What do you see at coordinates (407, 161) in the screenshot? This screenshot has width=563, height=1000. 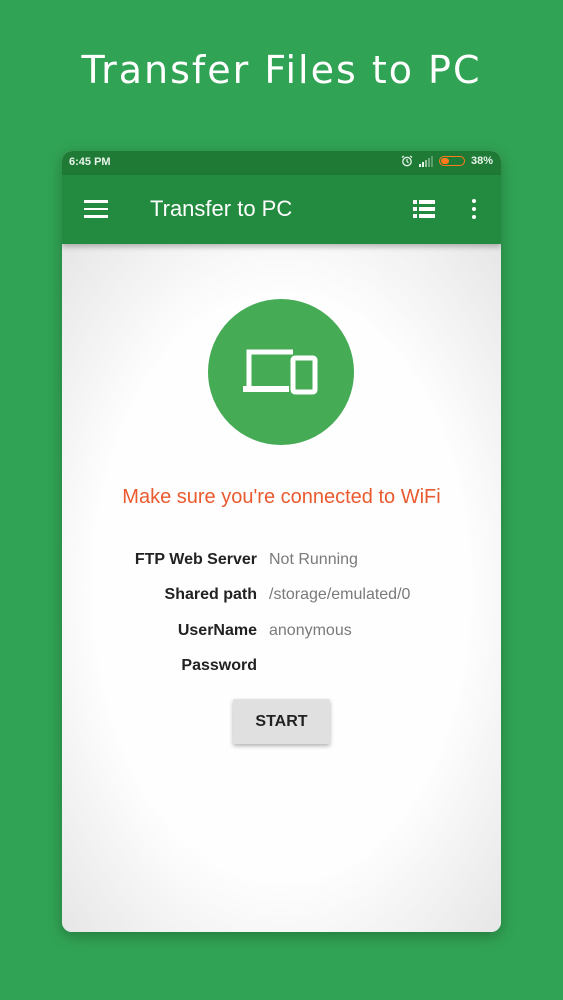 I see `alarm-icon` at bounding box center [407, 161].